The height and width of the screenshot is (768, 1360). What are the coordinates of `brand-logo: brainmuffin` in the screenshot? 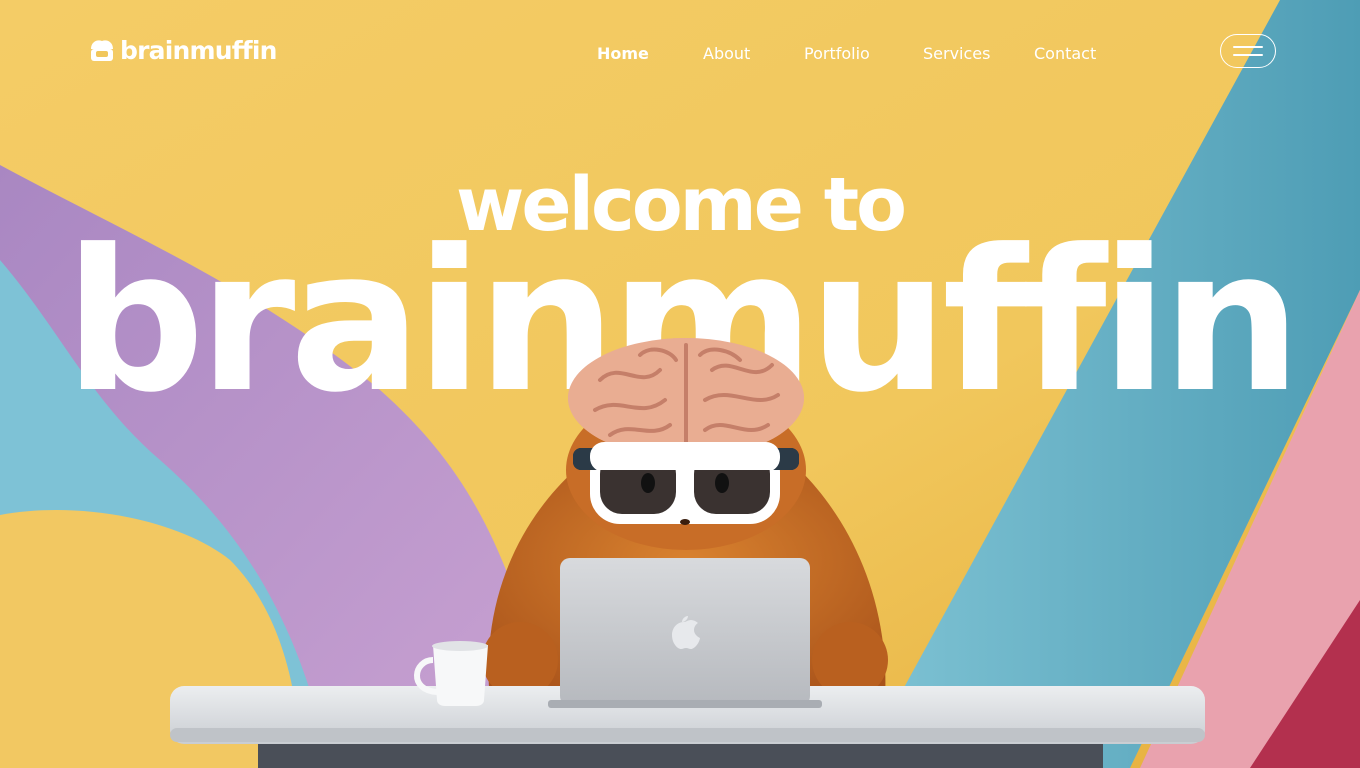 It's located at (182, 51).